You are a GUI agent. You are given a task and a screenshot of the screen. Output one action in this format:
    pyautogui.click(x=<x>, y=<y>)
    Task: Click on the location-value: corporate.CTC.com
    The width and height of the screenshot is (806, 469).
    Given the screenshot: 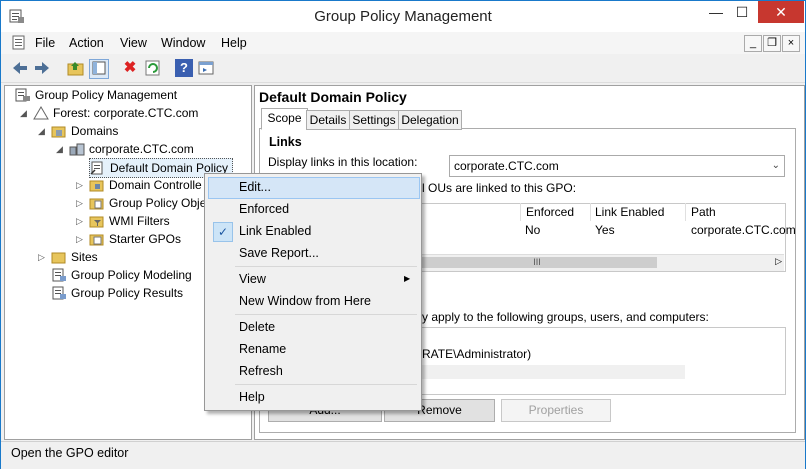 What is the action you would take?
    pyautogui.click(x=506, y=166)
    